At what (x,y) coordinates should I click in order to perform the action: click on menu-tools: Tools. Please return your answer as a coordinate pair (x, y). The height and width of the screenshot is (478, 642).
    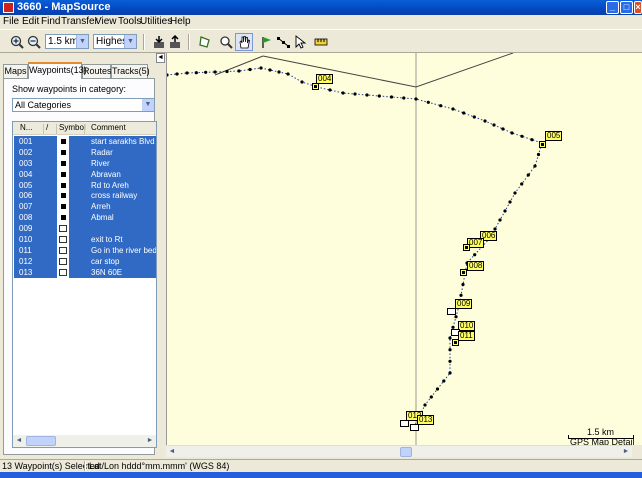
    Looking at the image, I should click on (129, 21).